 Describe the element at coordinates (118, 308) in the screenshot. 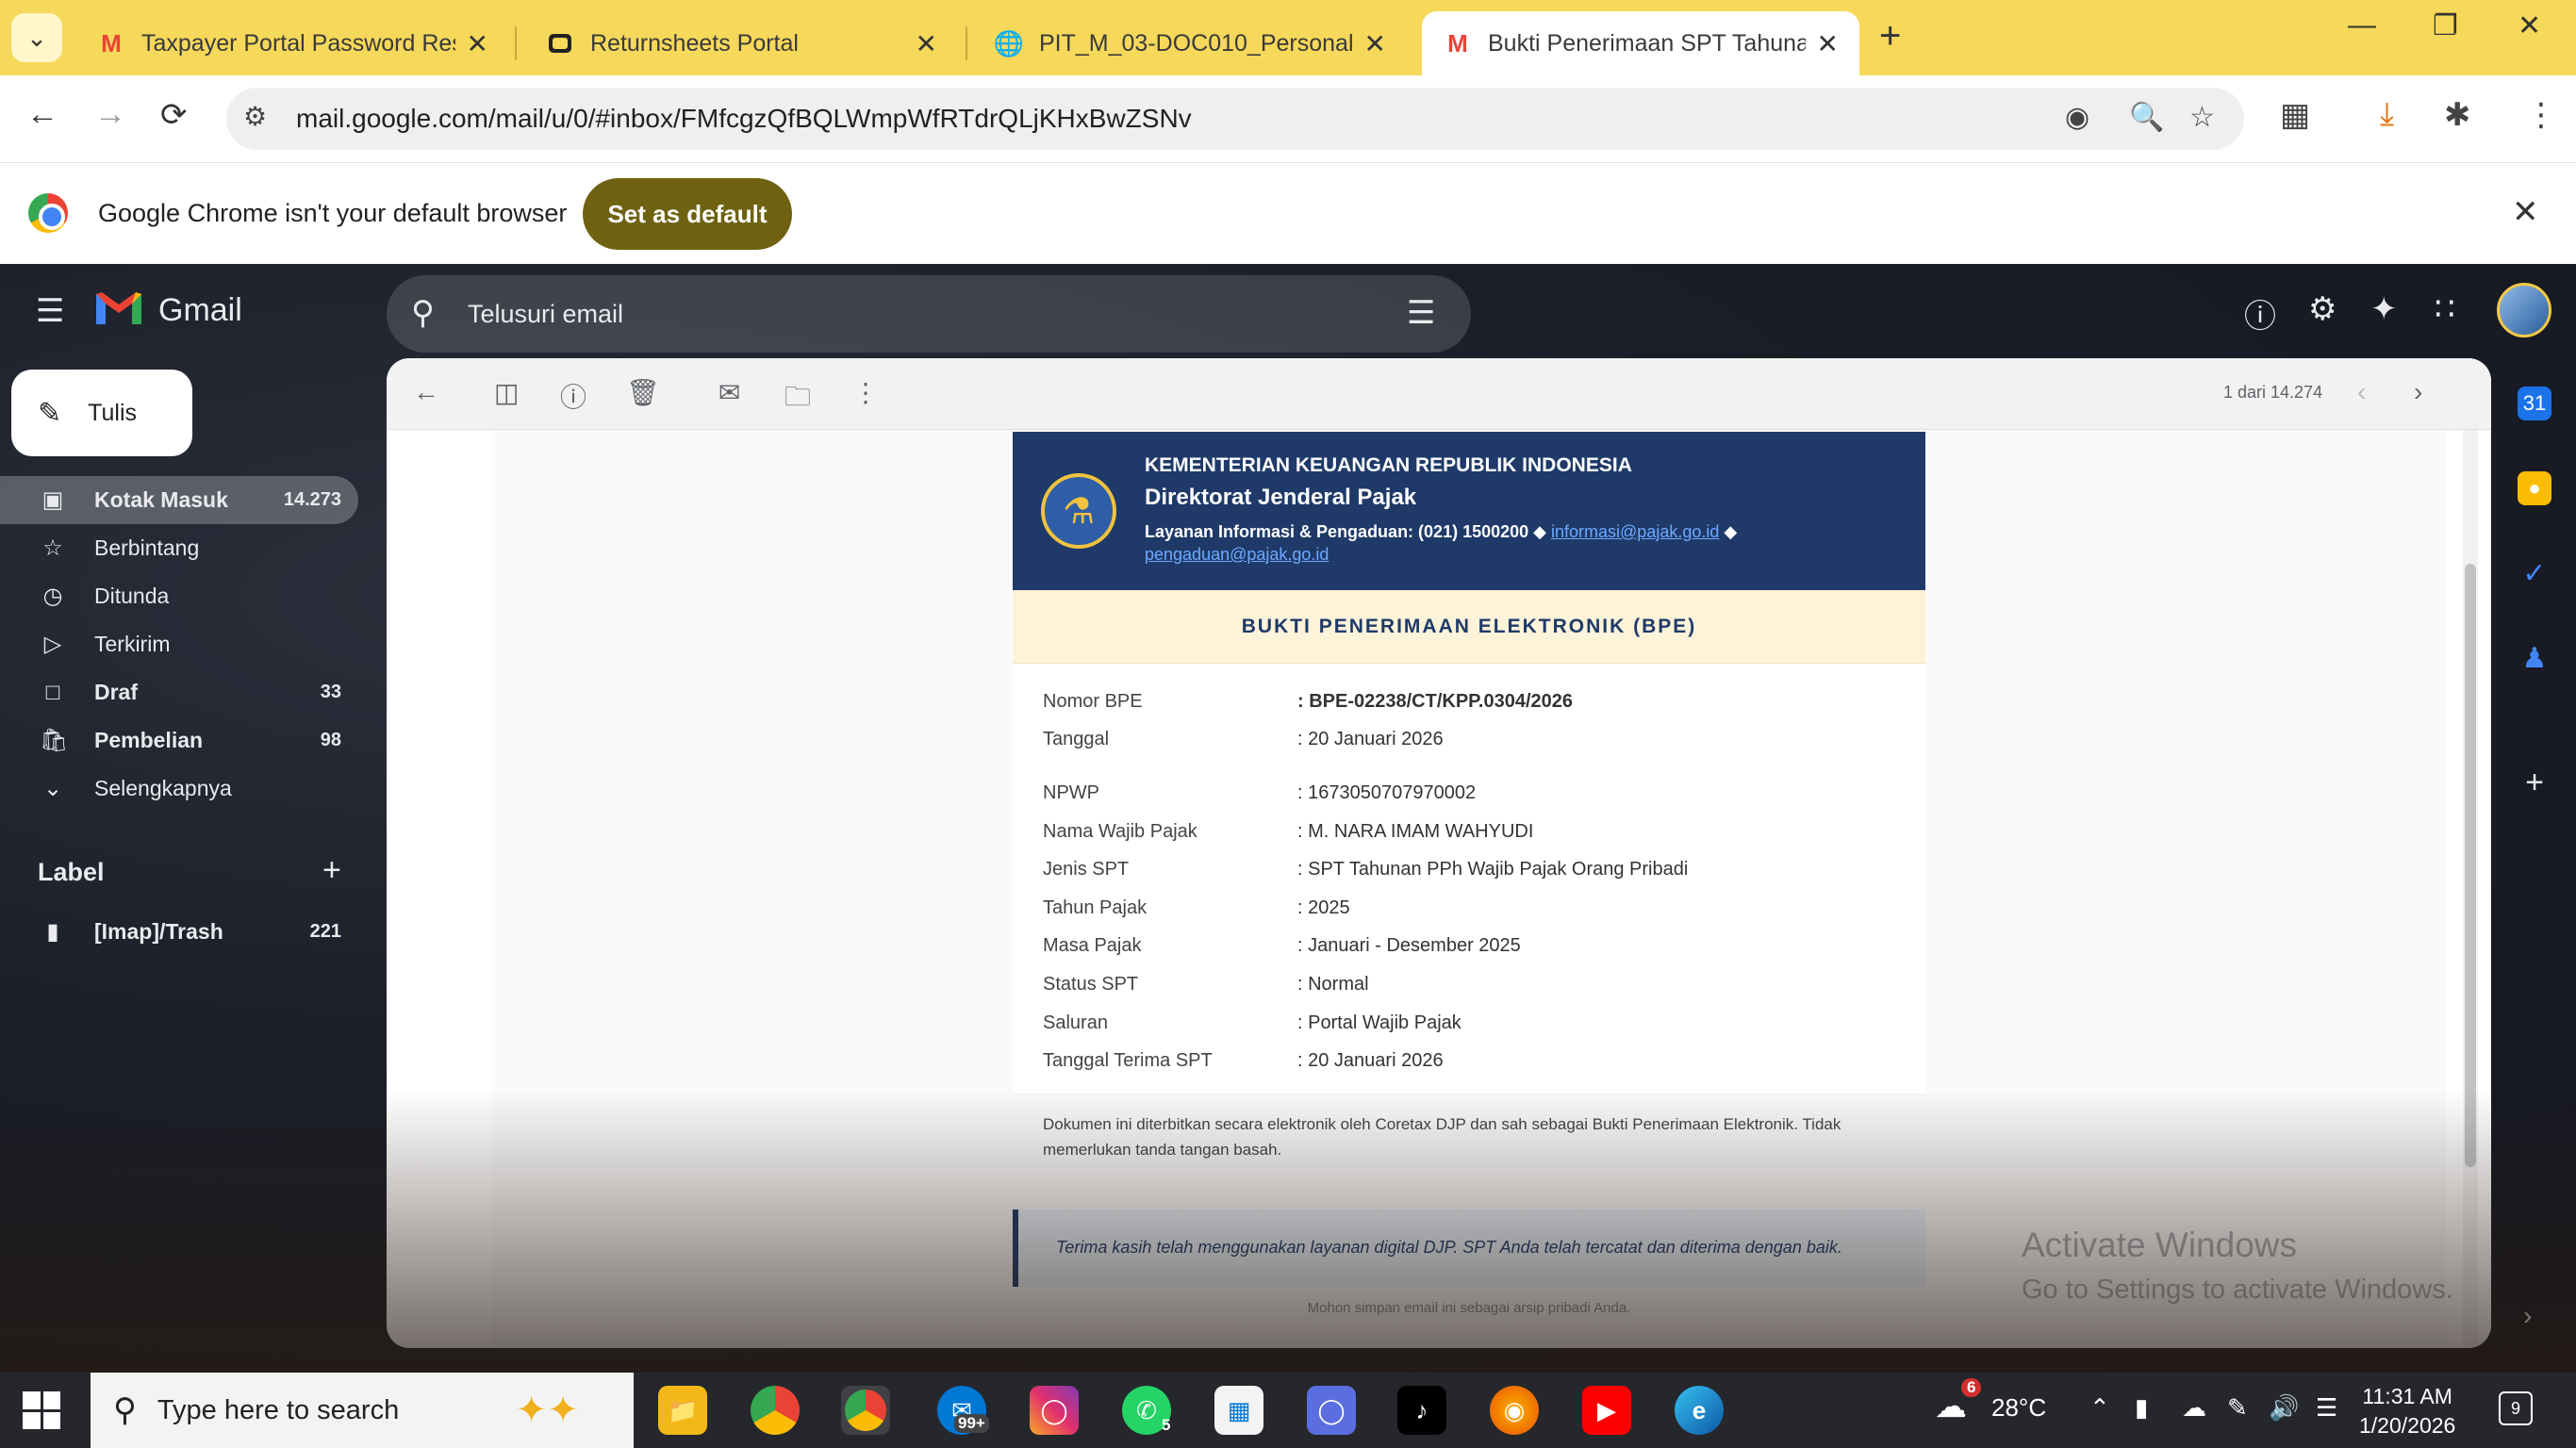

I see `gmail-logo-icon` at that location.